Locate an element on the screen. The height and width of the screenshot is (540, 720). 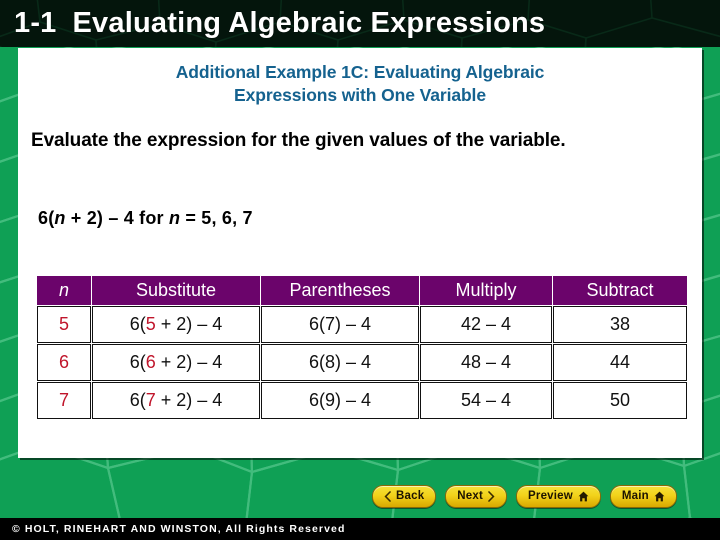
preview-button: Preview is located at coordinates (558, 496).